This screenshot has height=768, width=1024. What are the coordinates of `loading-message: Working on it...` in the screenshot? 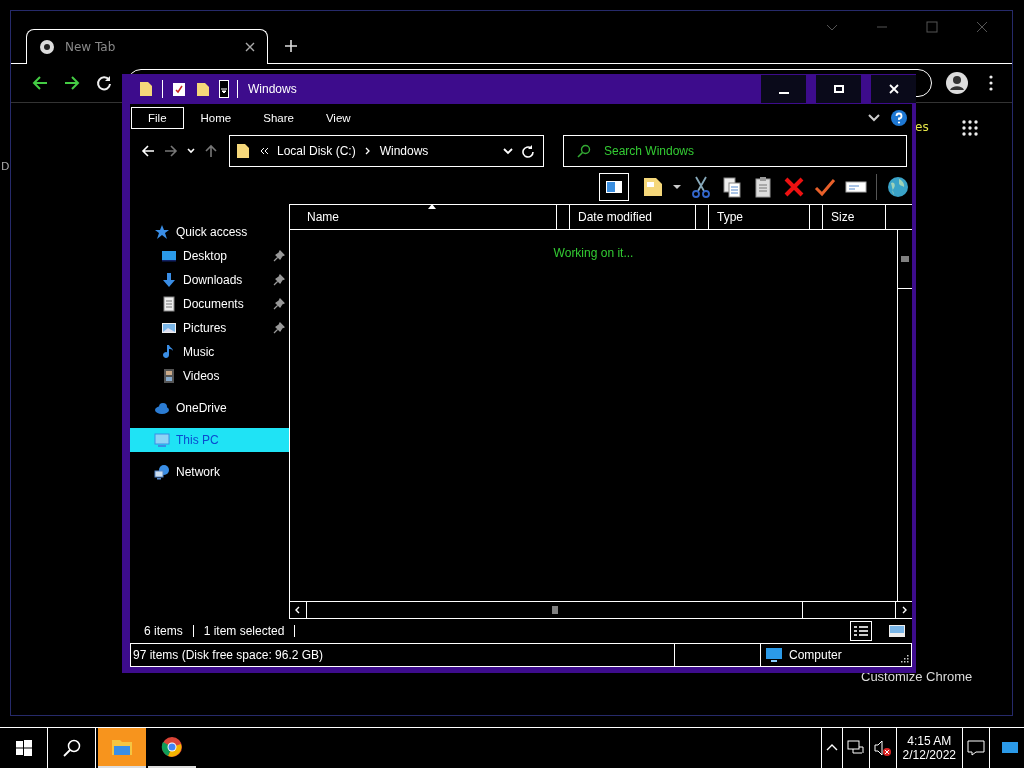 It's located at (593, 253).